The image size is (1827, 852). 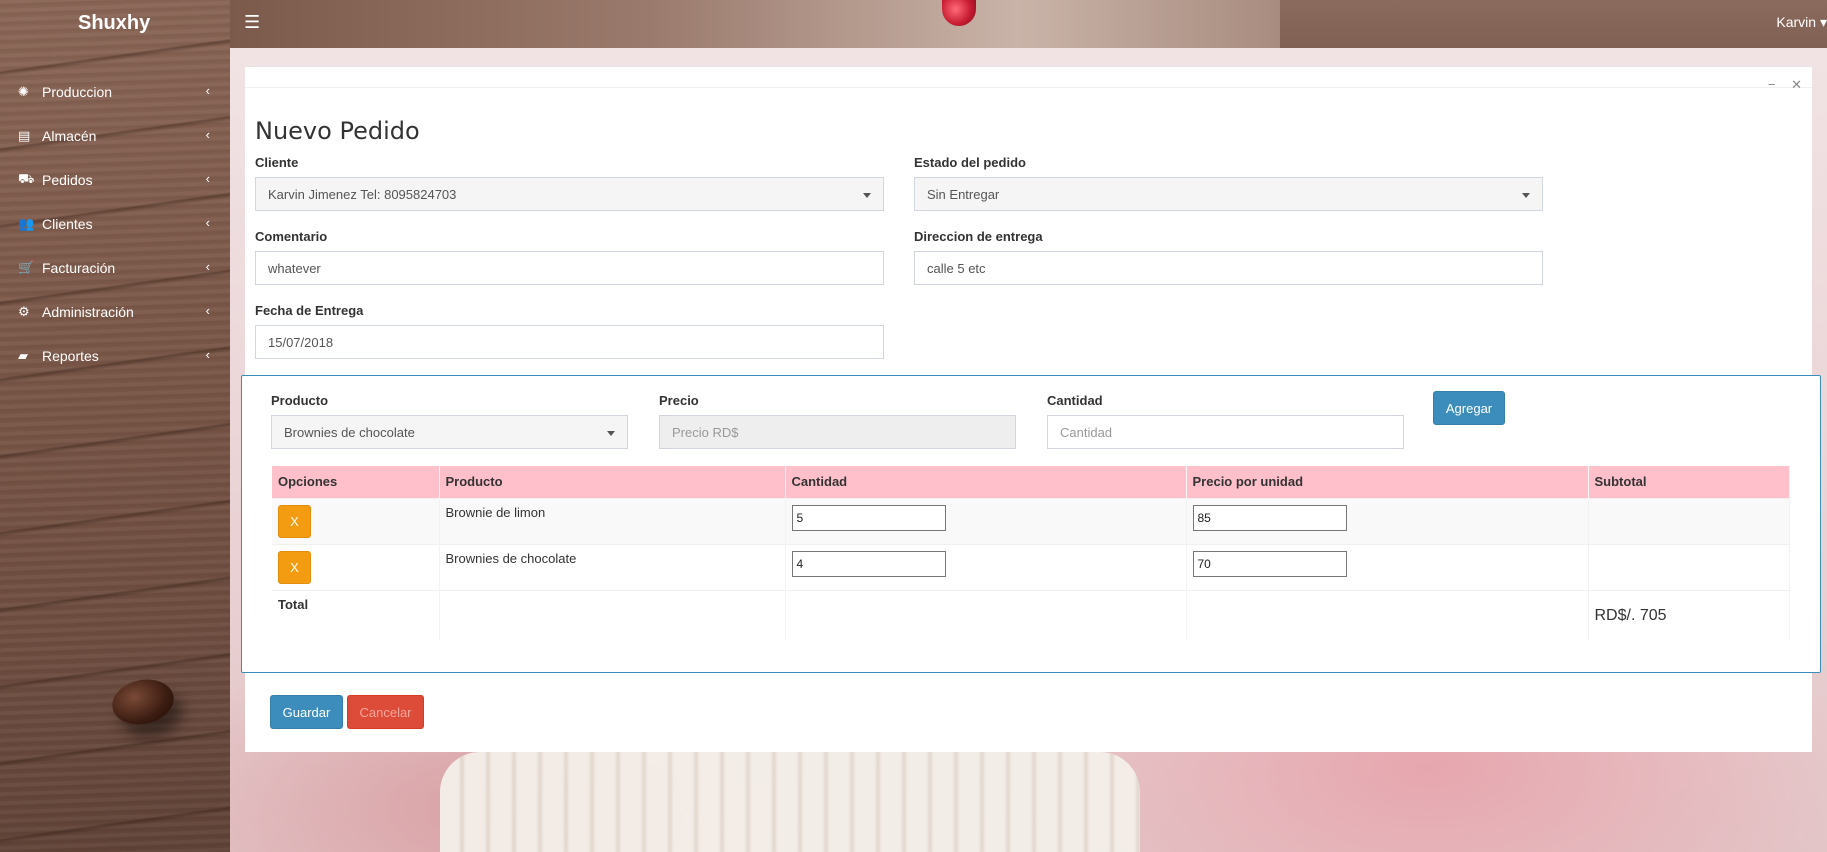 What do you see at coordinates (23, 91) in the screenshot?
I see `spinner-icon: ✺` at bounding box center [23, 91].